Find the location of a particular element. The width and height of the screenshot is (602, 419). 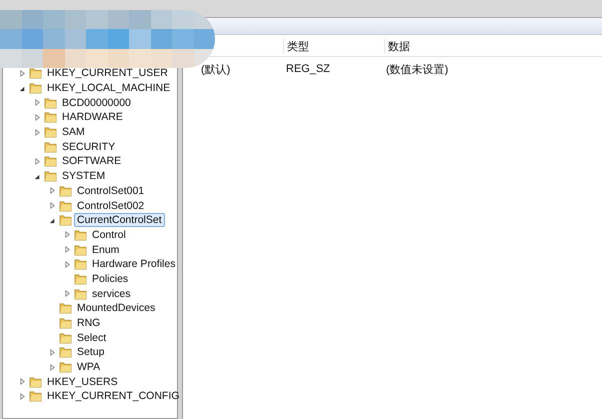

tree-item: SYSTEM is located at coordinates (83, 176).